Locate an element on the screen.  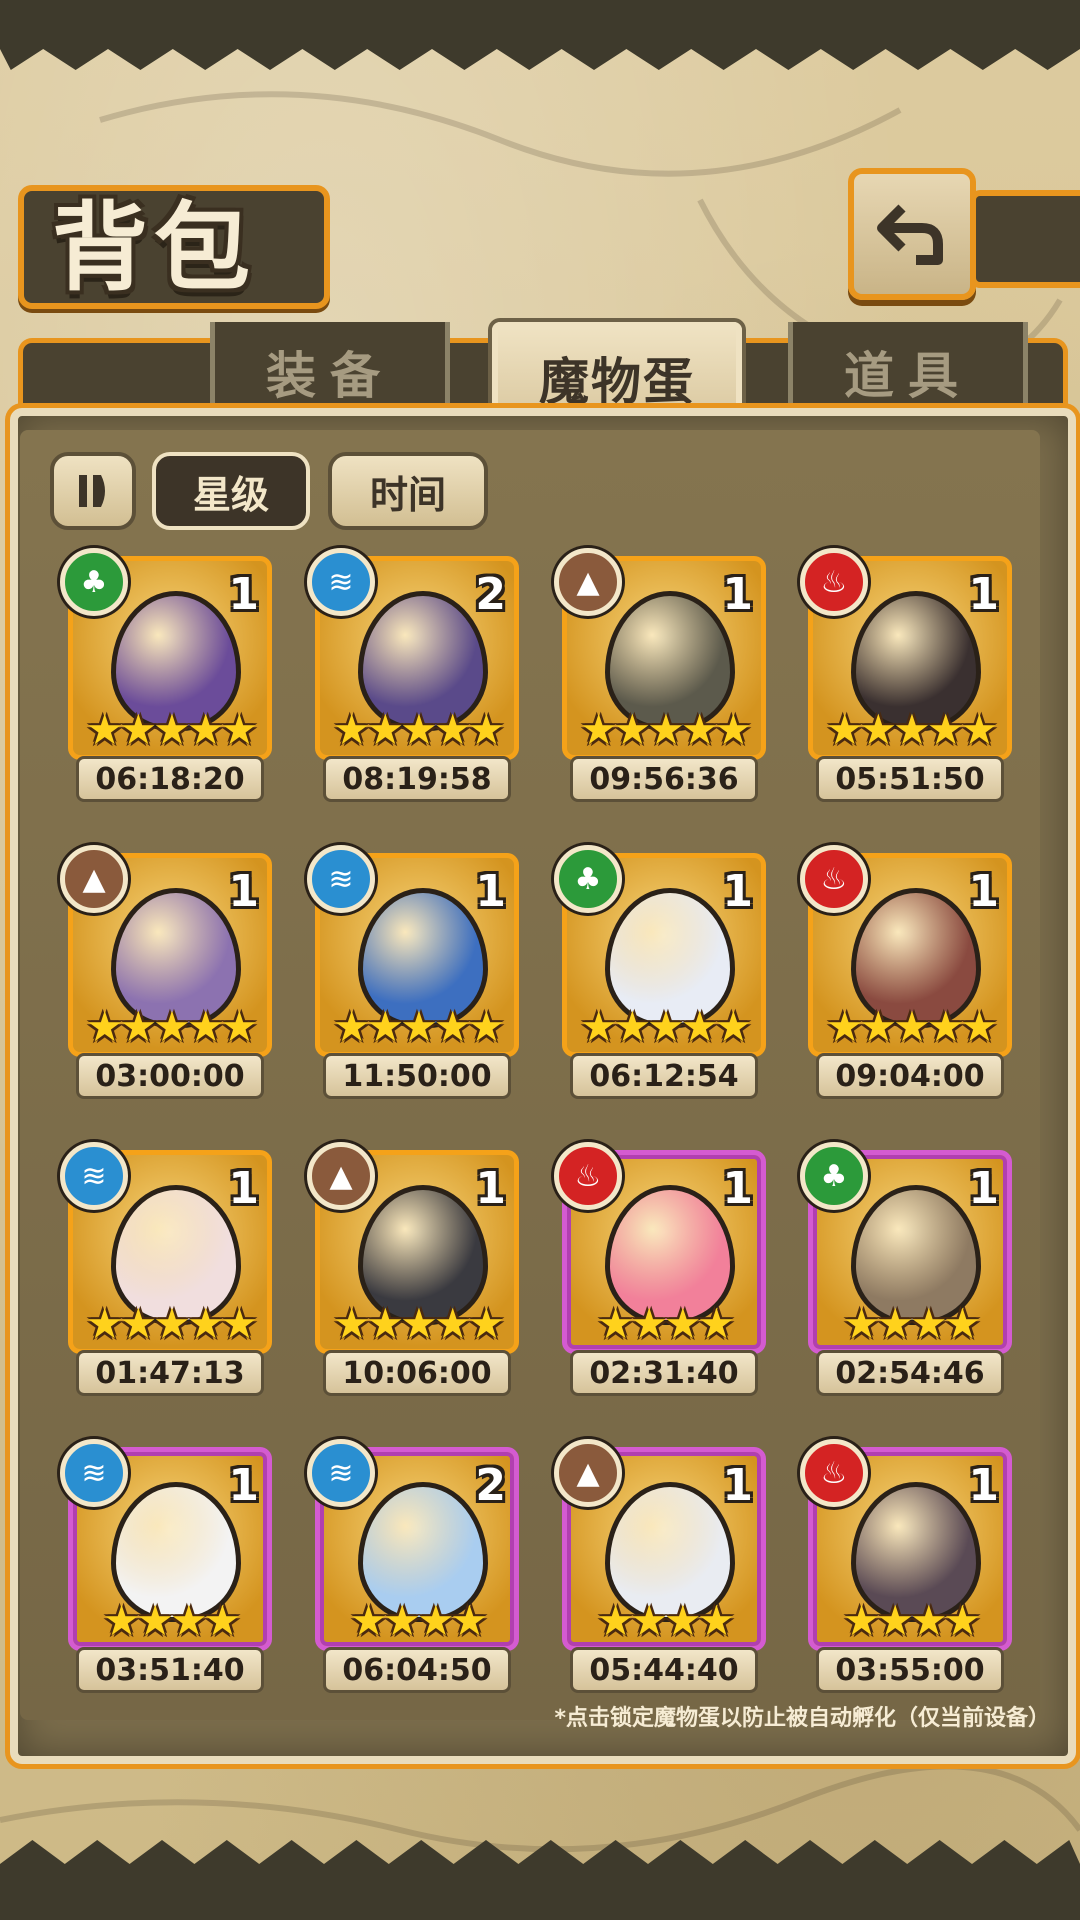
sort-time-label: 时间 is located at coordinates (407, 494).